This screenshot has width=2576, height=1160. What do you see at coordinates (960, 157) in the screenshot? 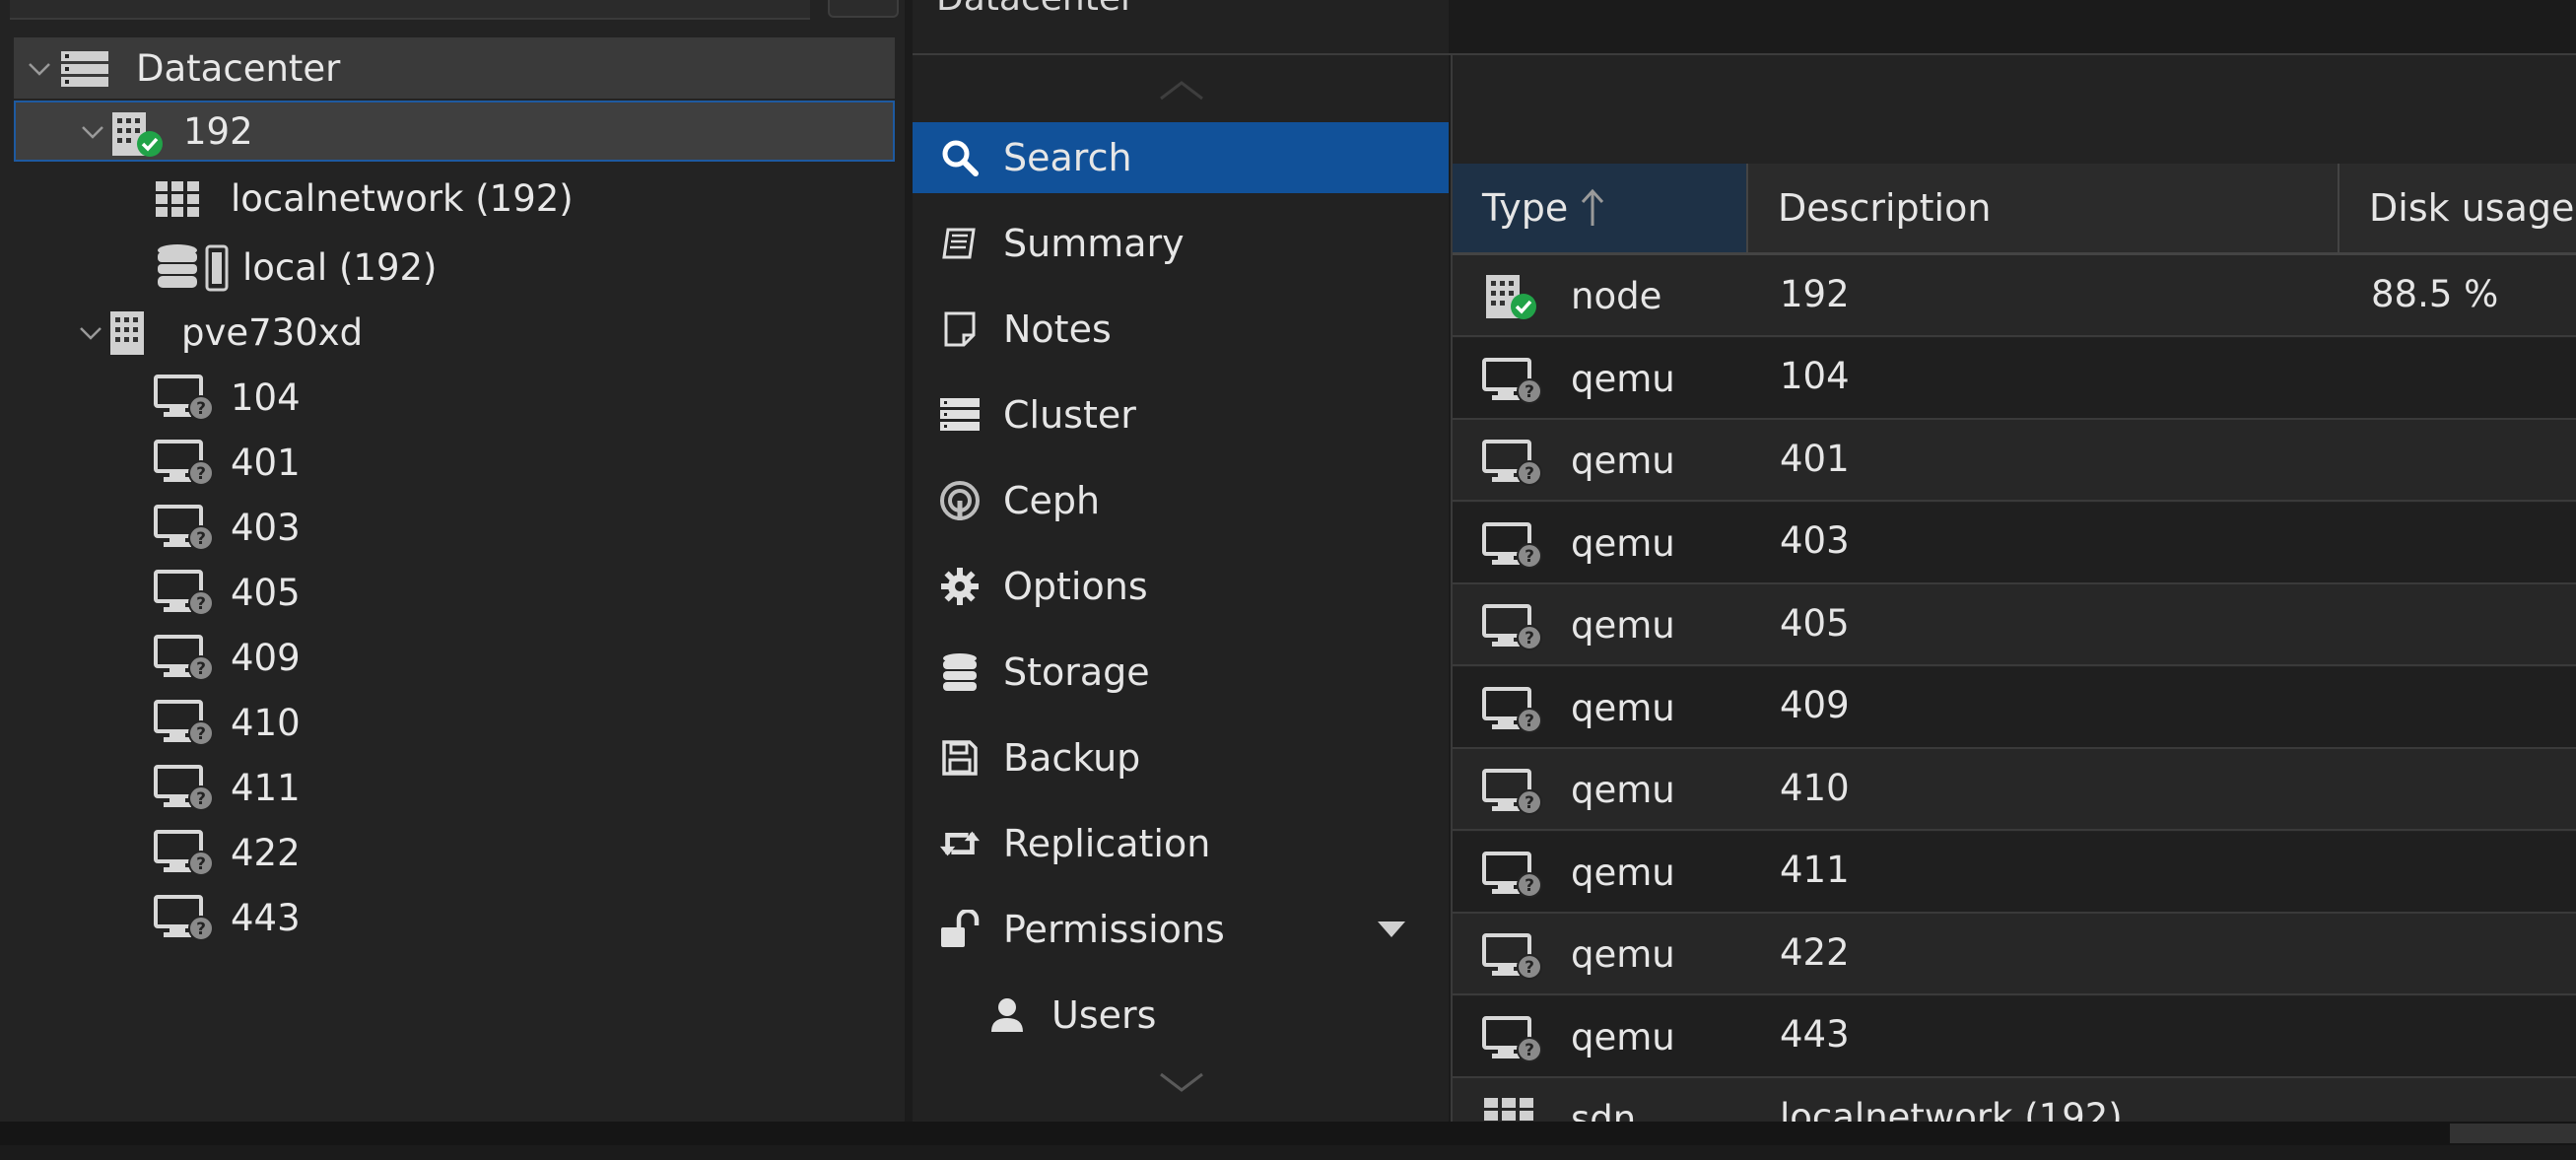
I see `search-icon` at bounding box center [960, 157].